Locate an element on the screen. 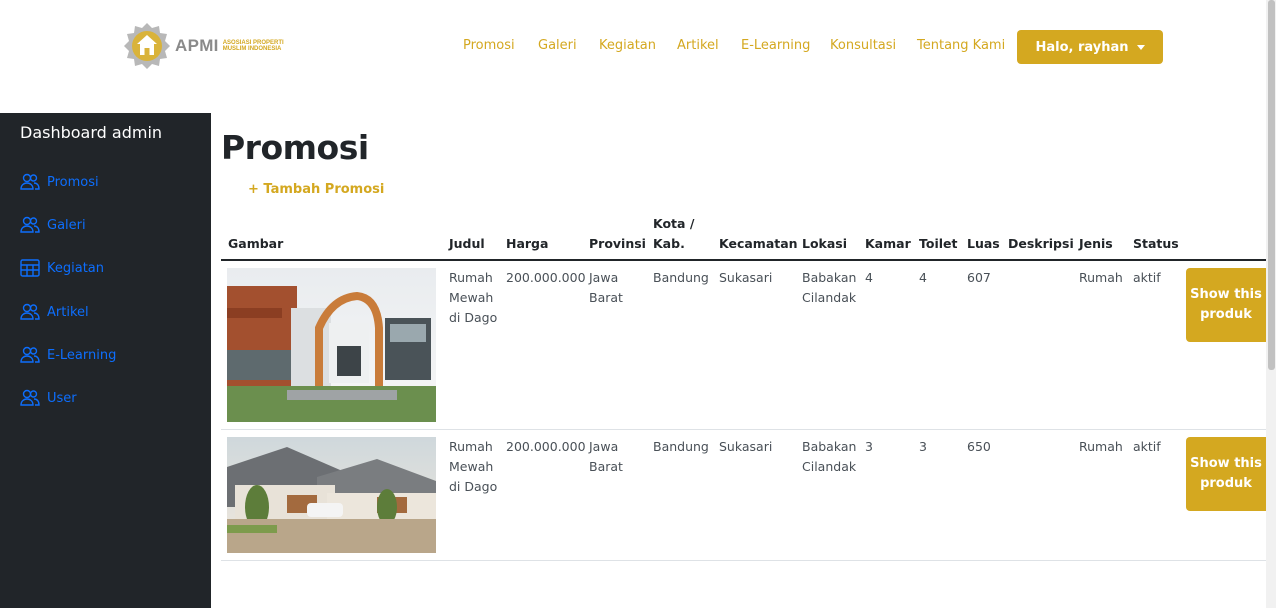  page-title: Promosi is located at coordinates (295, 147).